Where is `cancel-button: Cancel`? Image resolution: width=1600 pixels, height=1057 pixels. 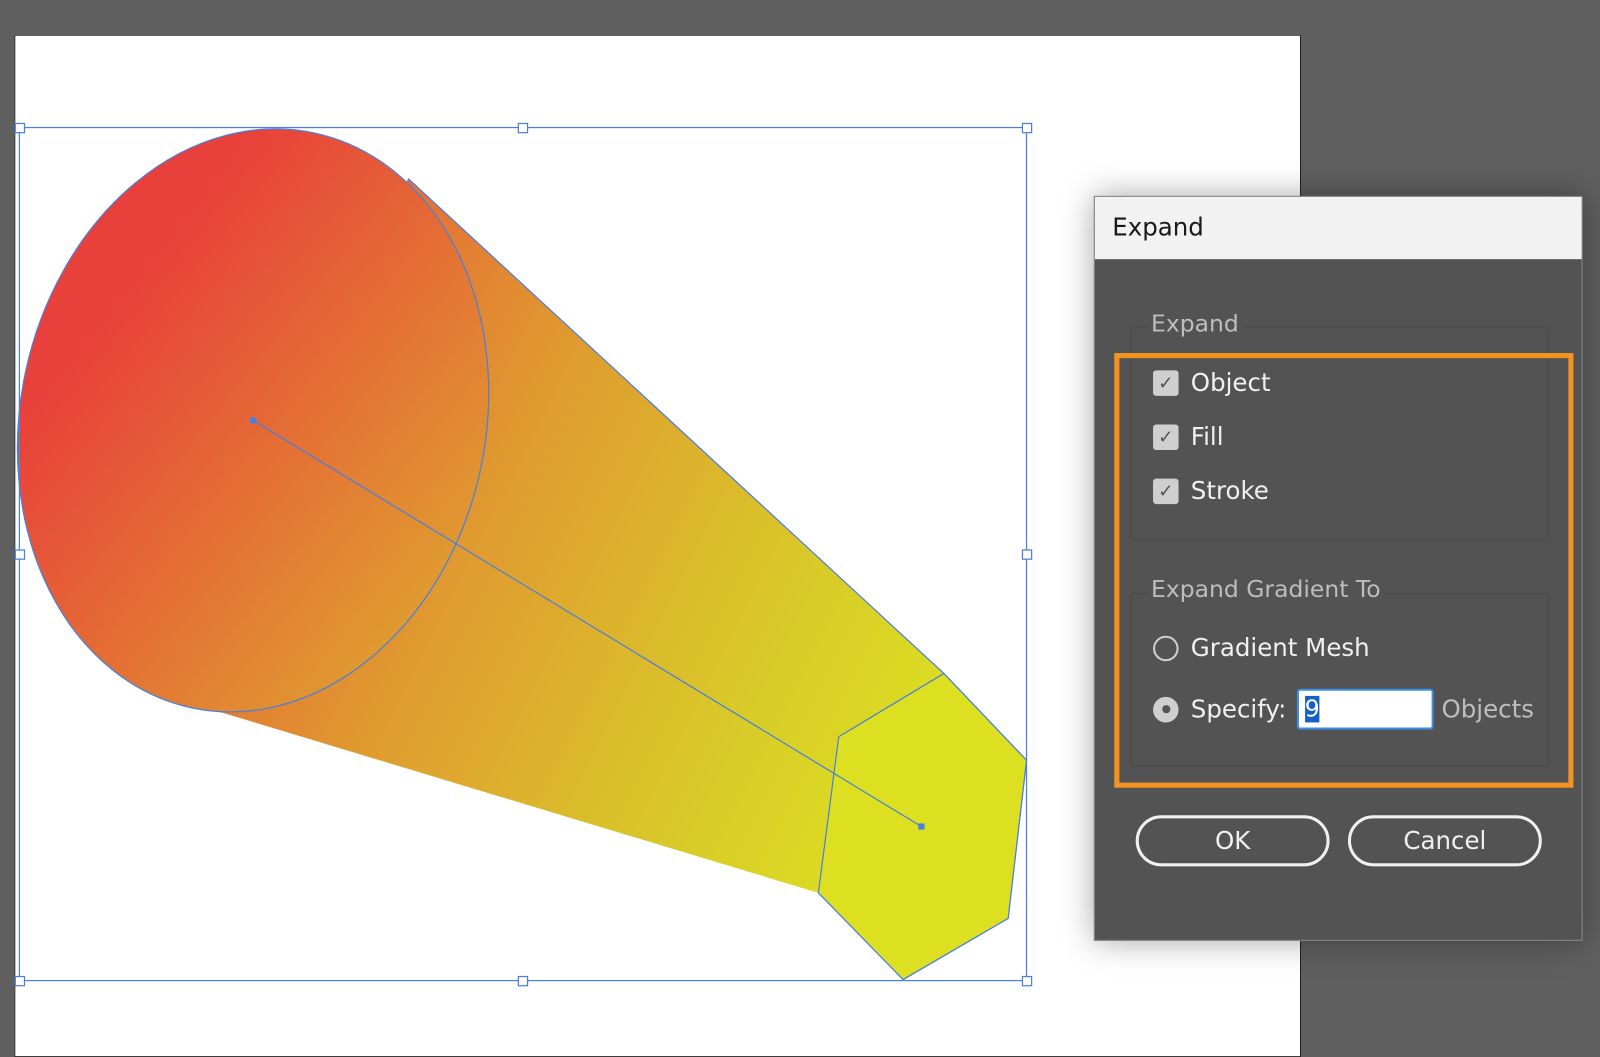
cancel-button: Cancel is located at coordinates (1444, 841).